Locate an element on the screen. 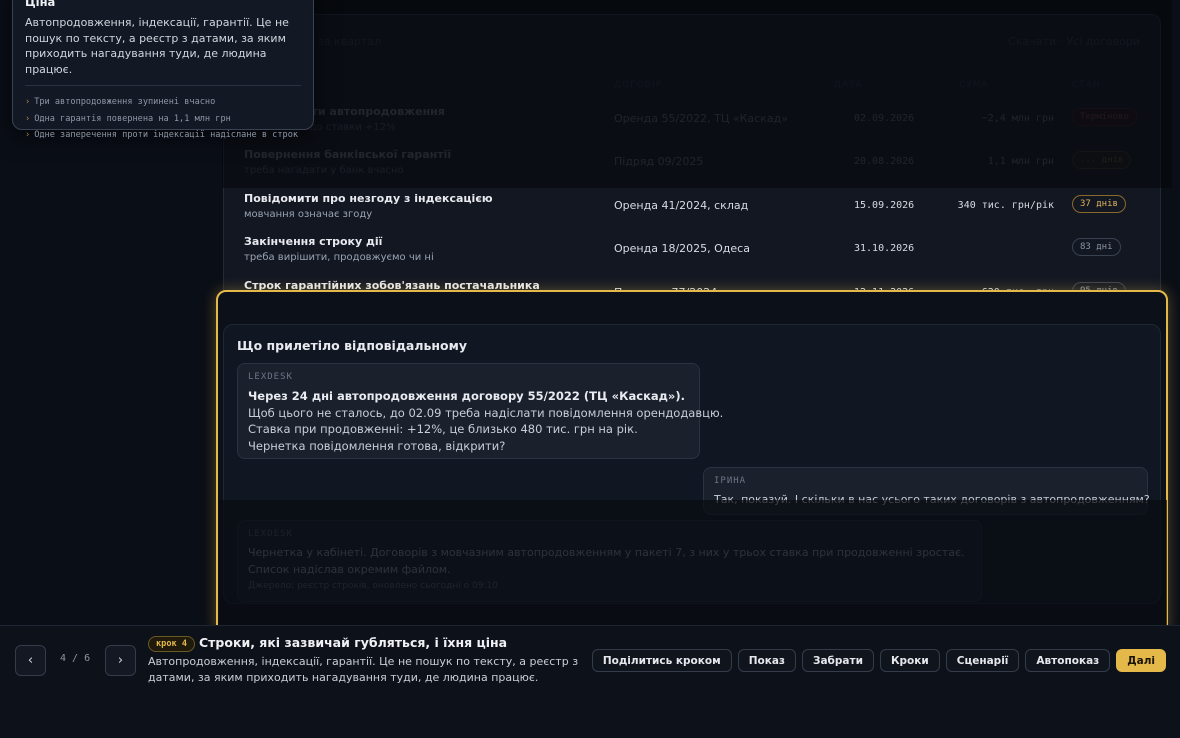 The height and width of the screenshot is (738, 1180). row-contract: Оренда 41/2024, склад is located at coordinates (681, 205).